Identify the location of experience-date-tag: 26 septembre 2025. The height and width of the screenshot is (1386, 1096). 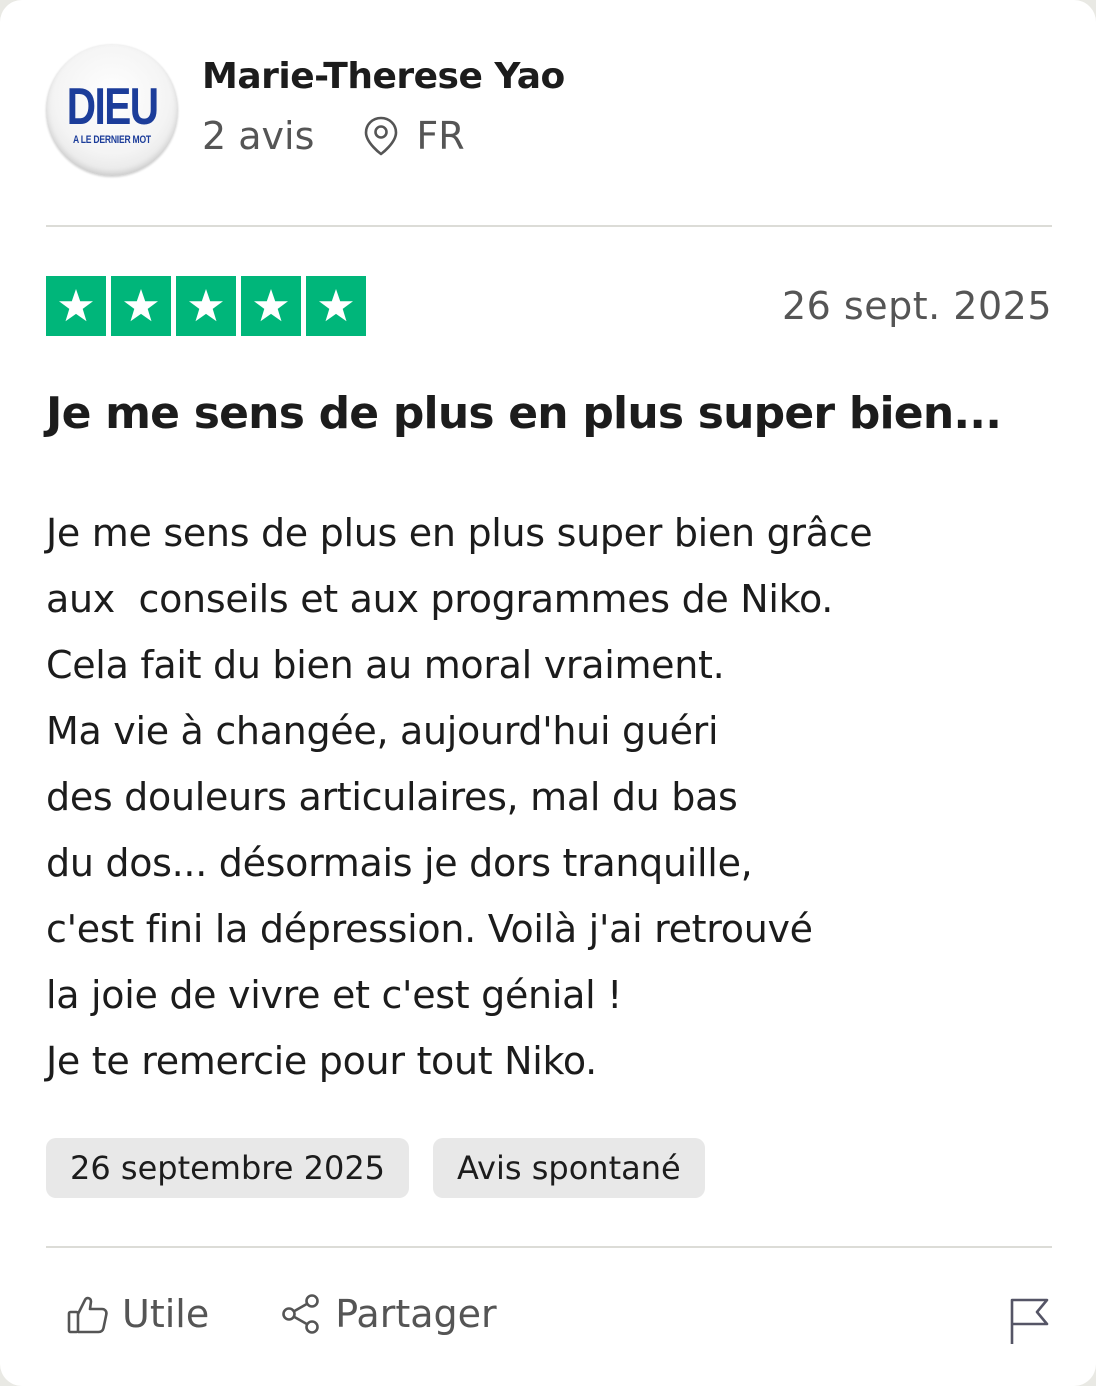
(228, 1168).